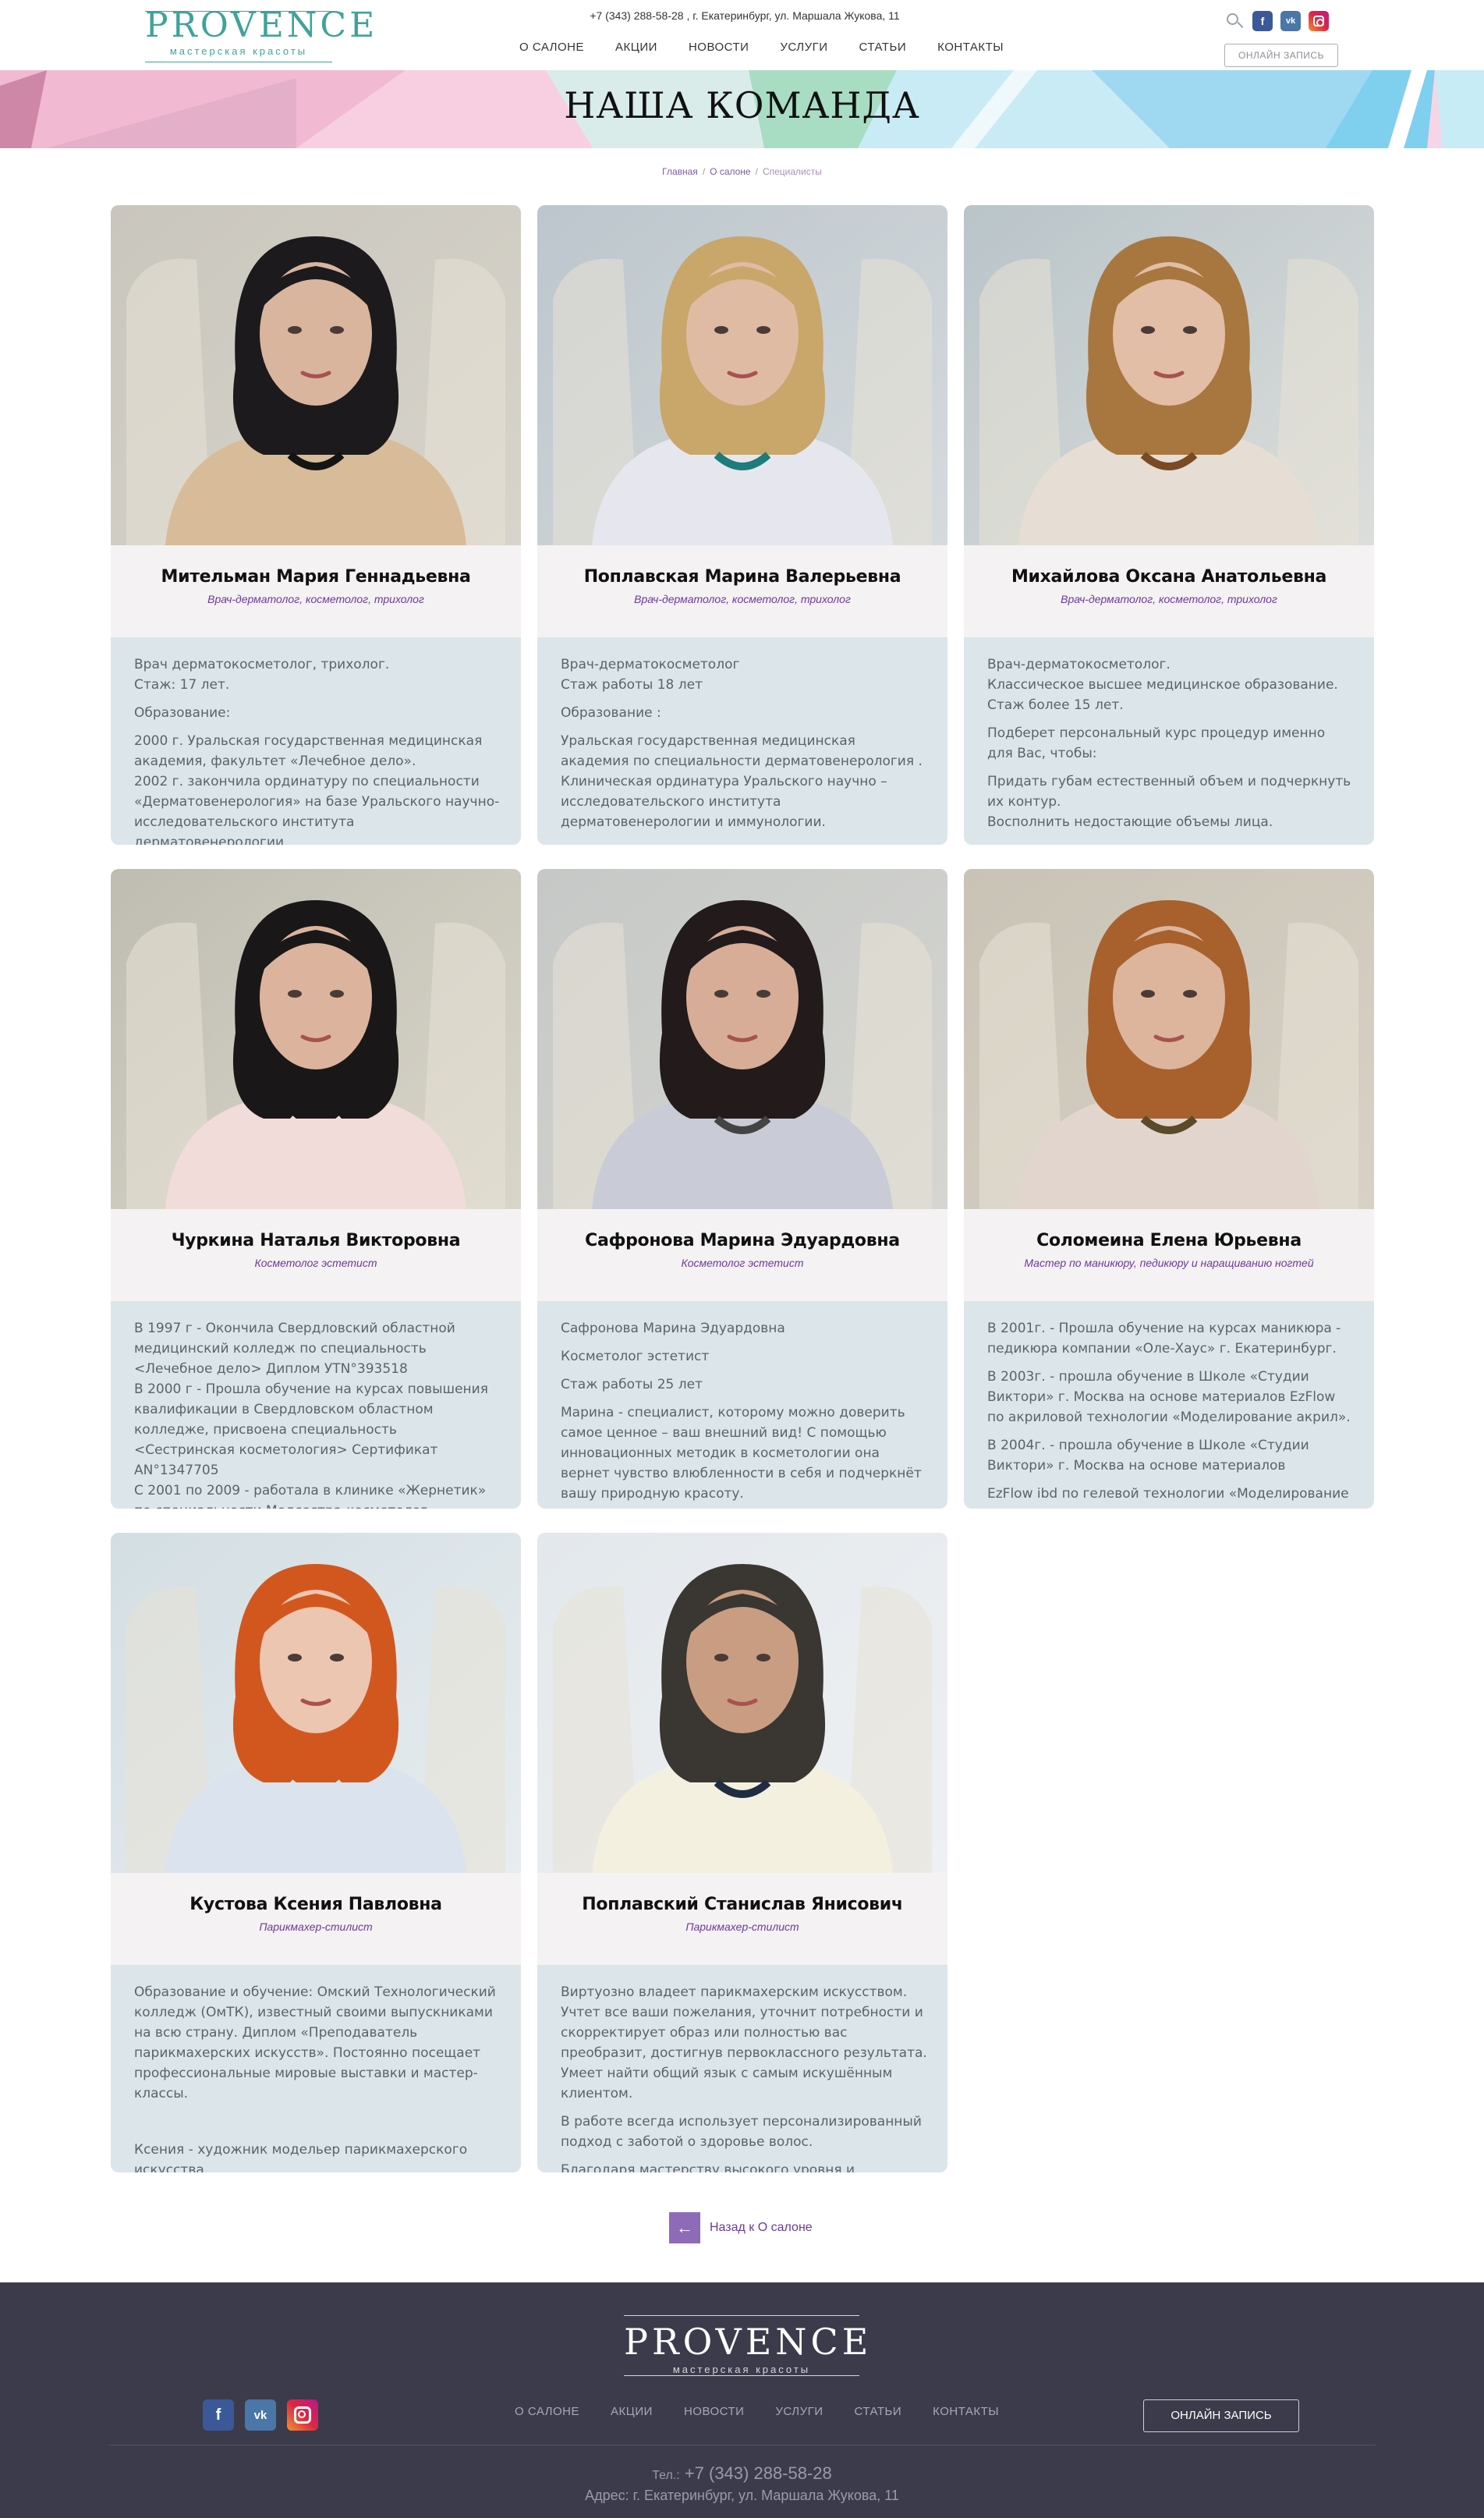  What do you see at coordinates (650, 675) in the screenshot?
I see `bio-paragraph: Врач-дерматокосметолог Стаж работы 18 лет` at bounding box center [650, 675].